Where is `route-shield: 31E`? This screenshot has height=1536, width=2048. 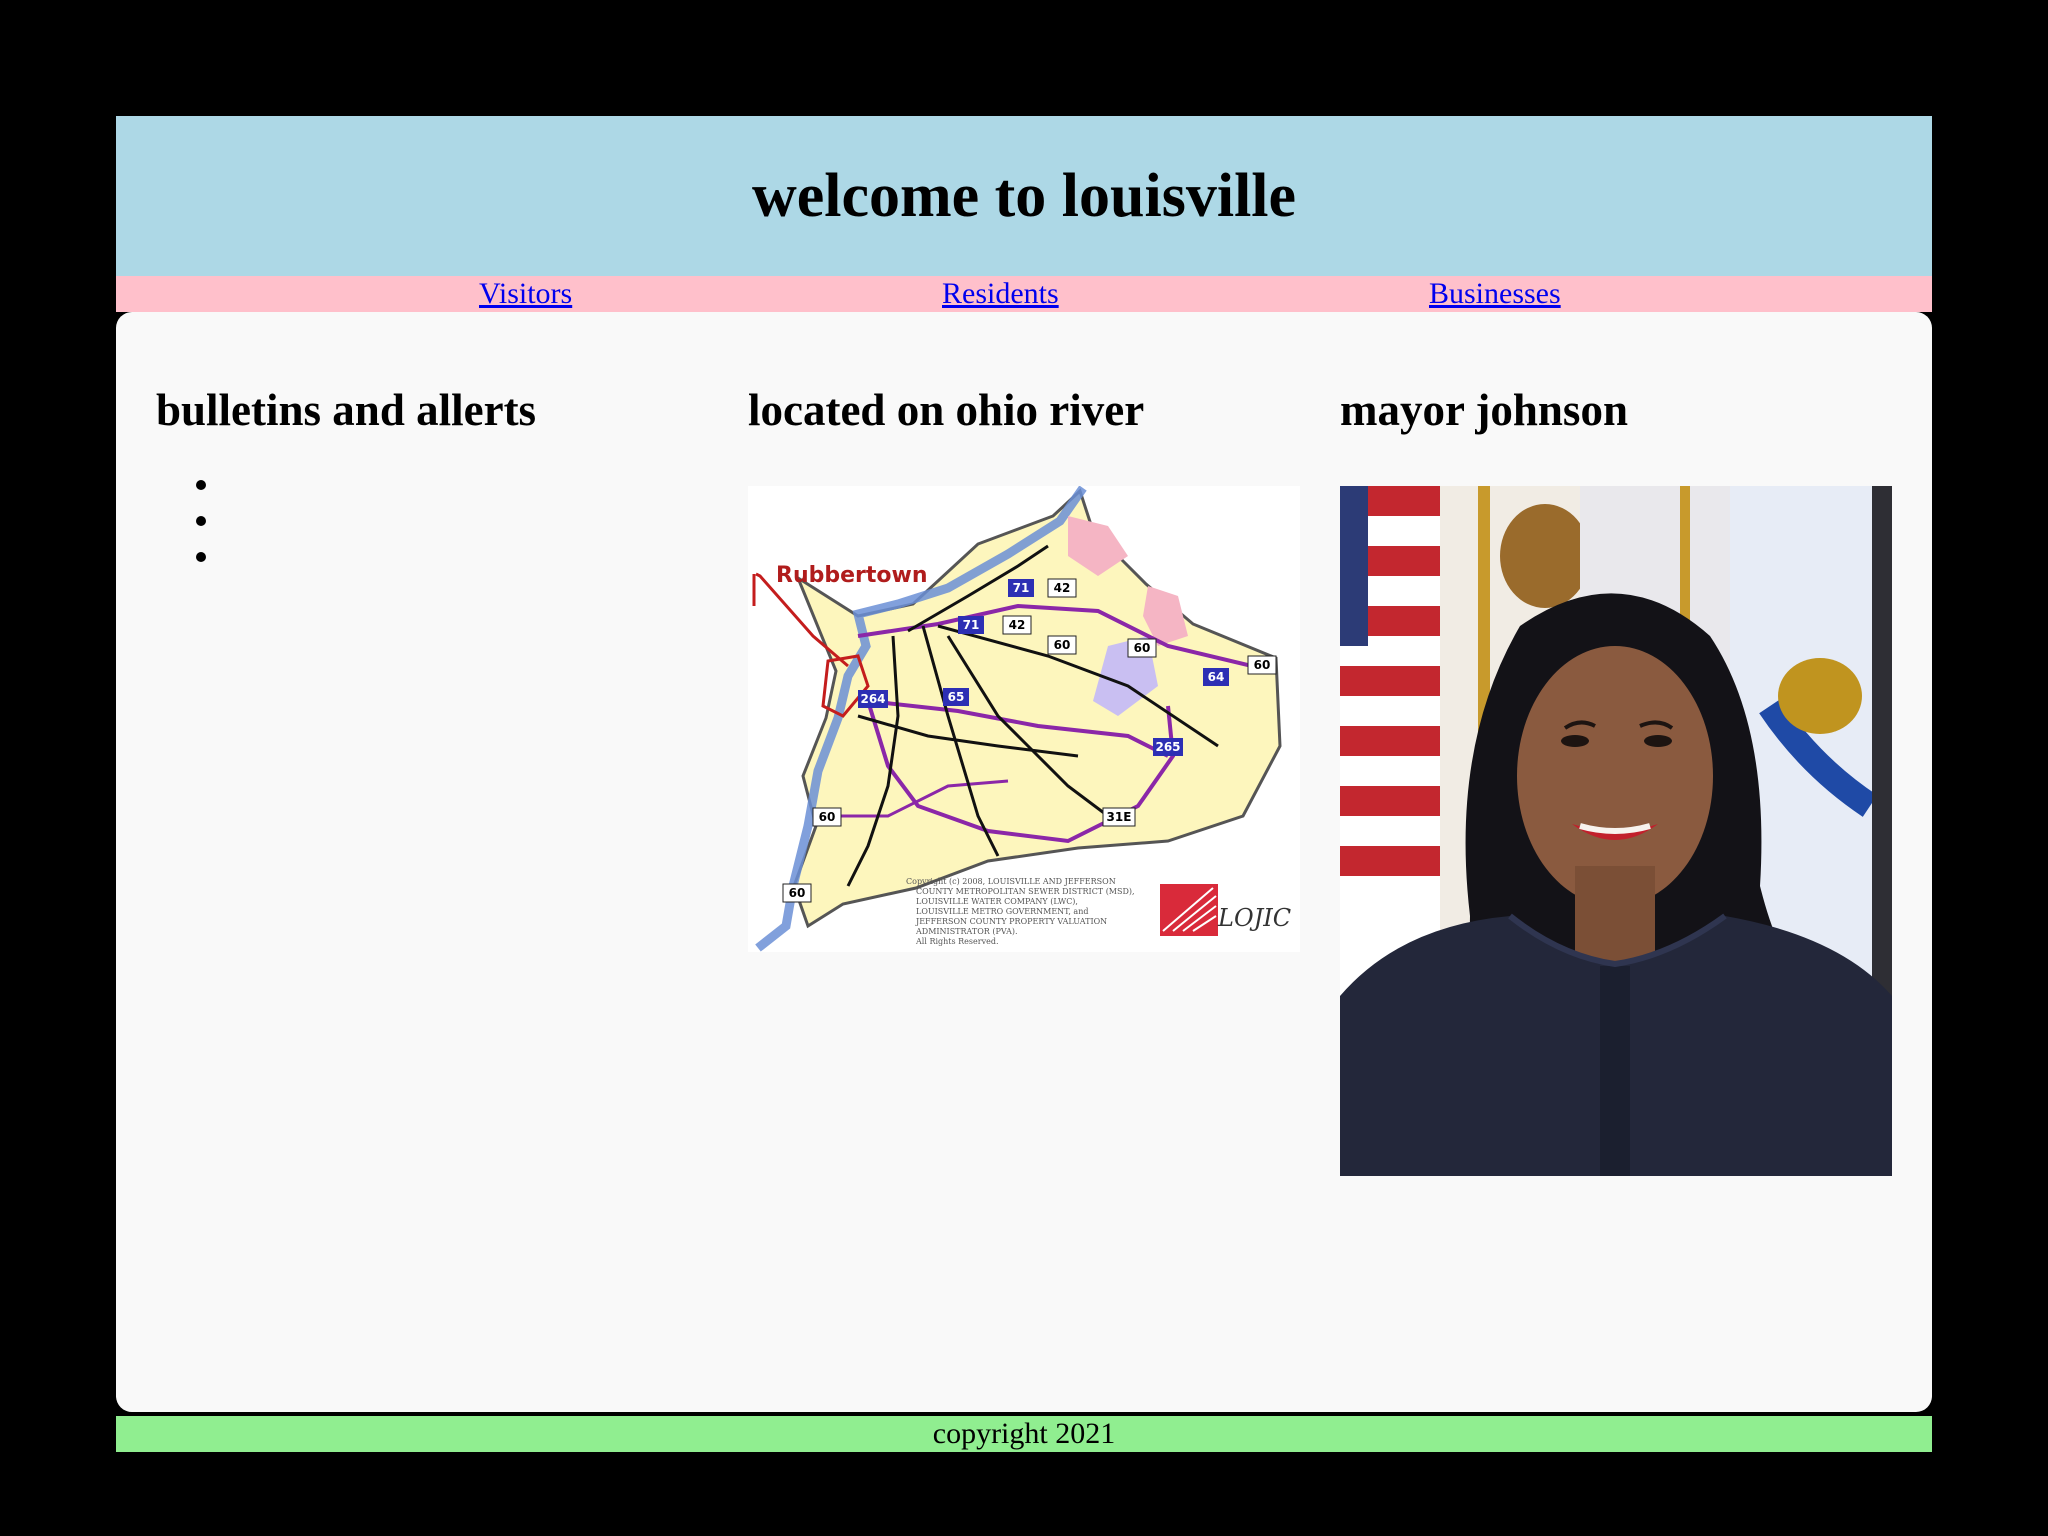 route-shield: 31E is located at coordinates (1119, 817).